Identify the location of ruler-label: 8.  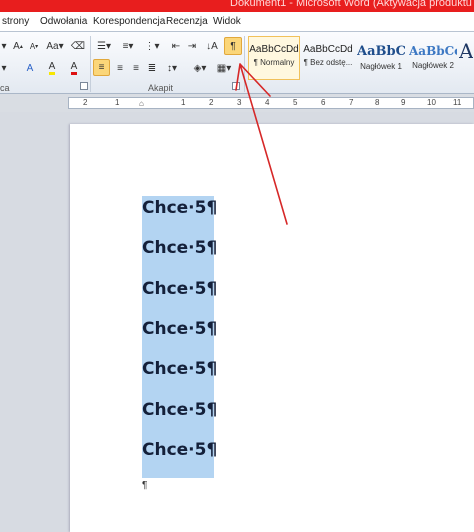
(377, 102).